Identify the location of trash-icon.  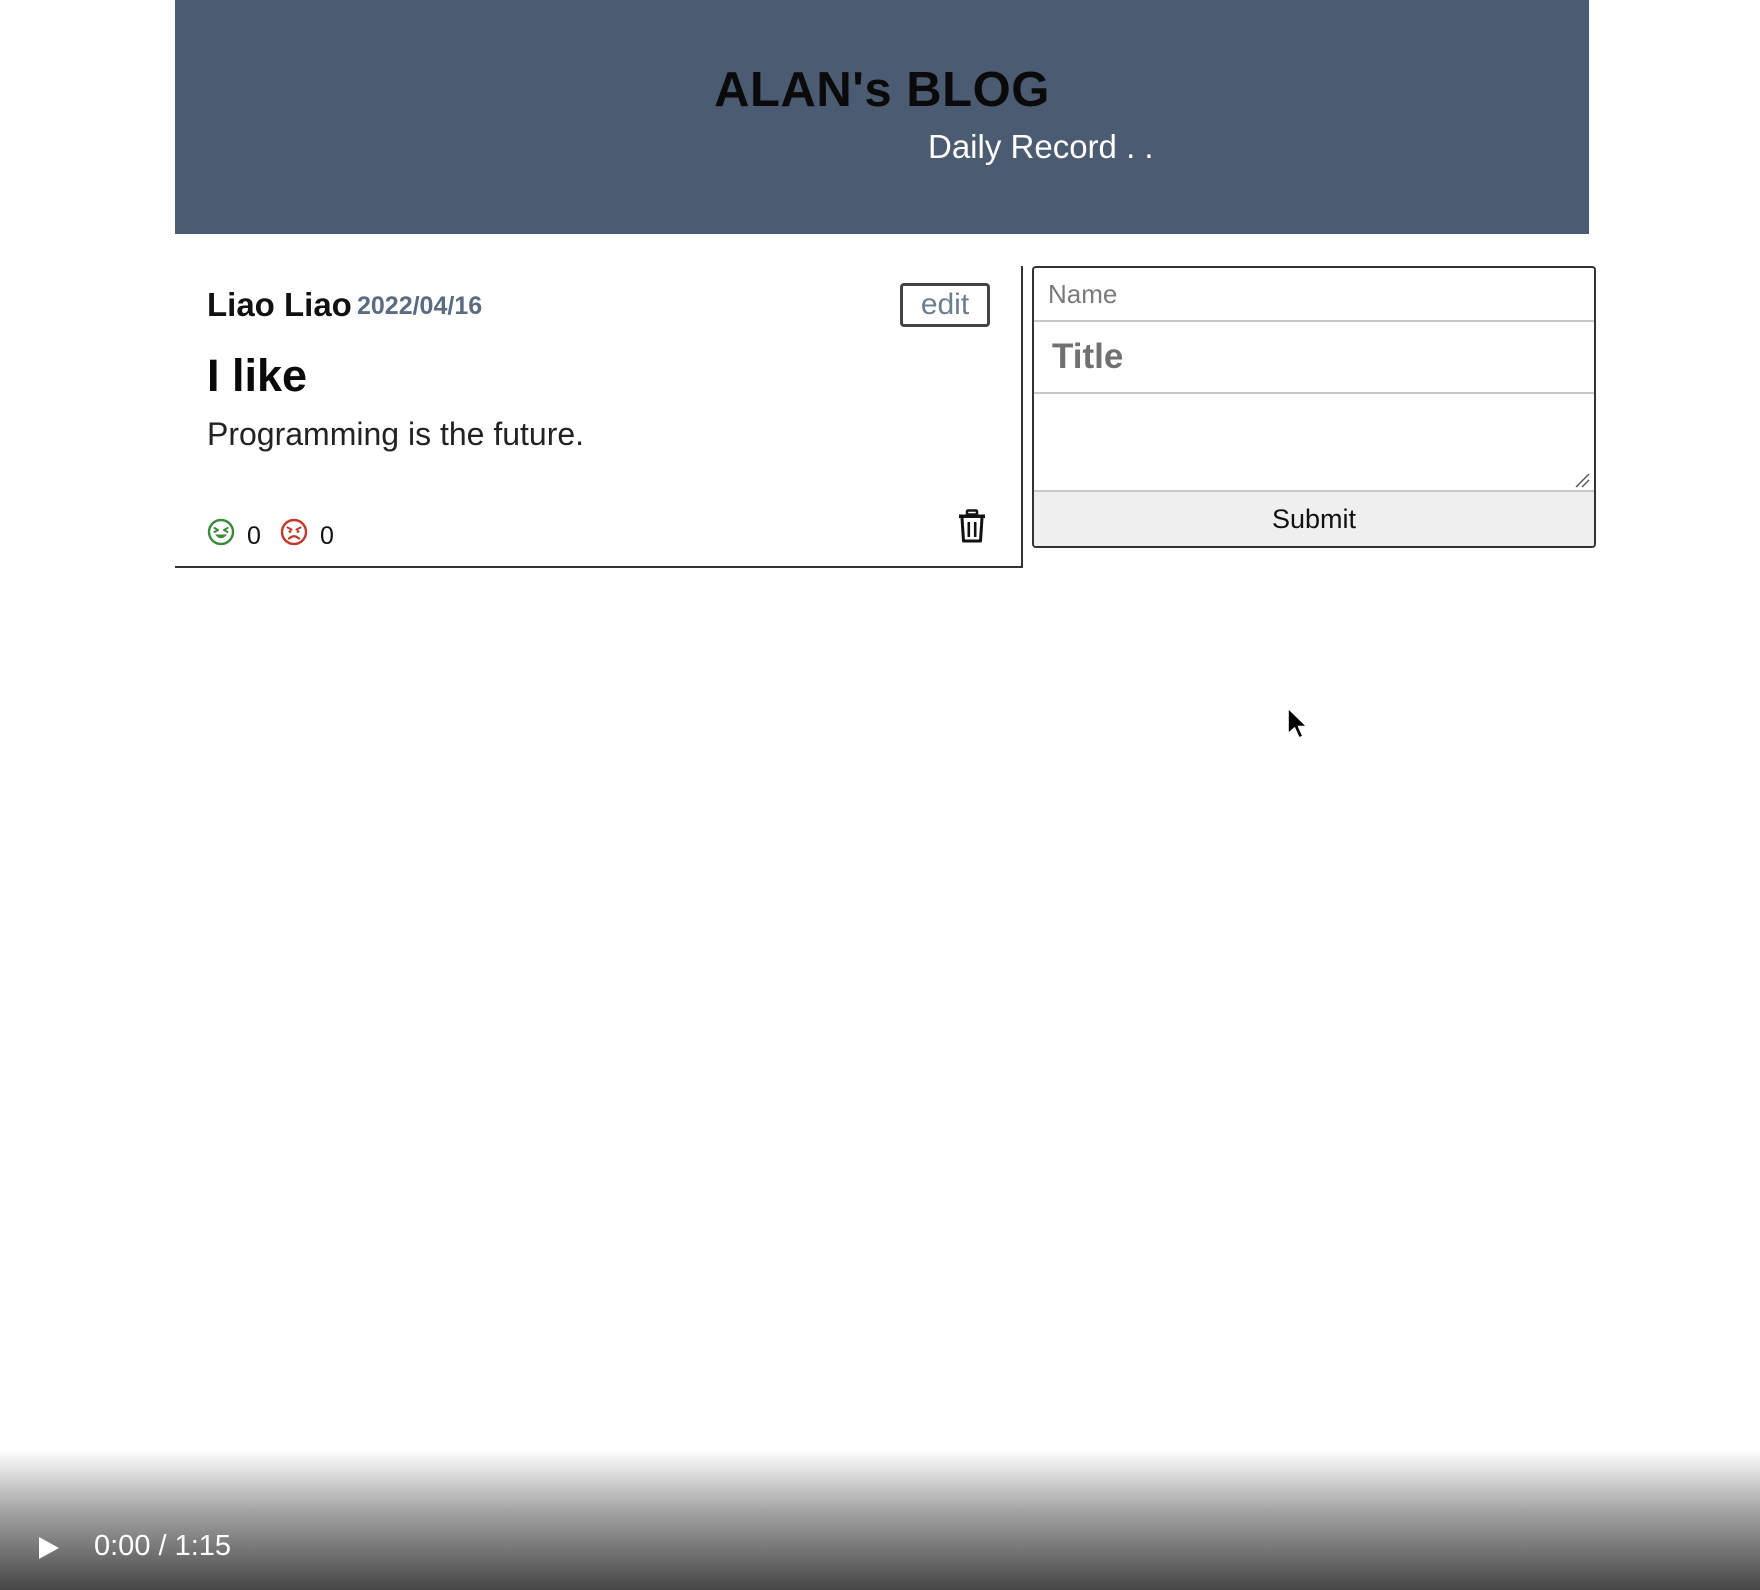
(972, 526).